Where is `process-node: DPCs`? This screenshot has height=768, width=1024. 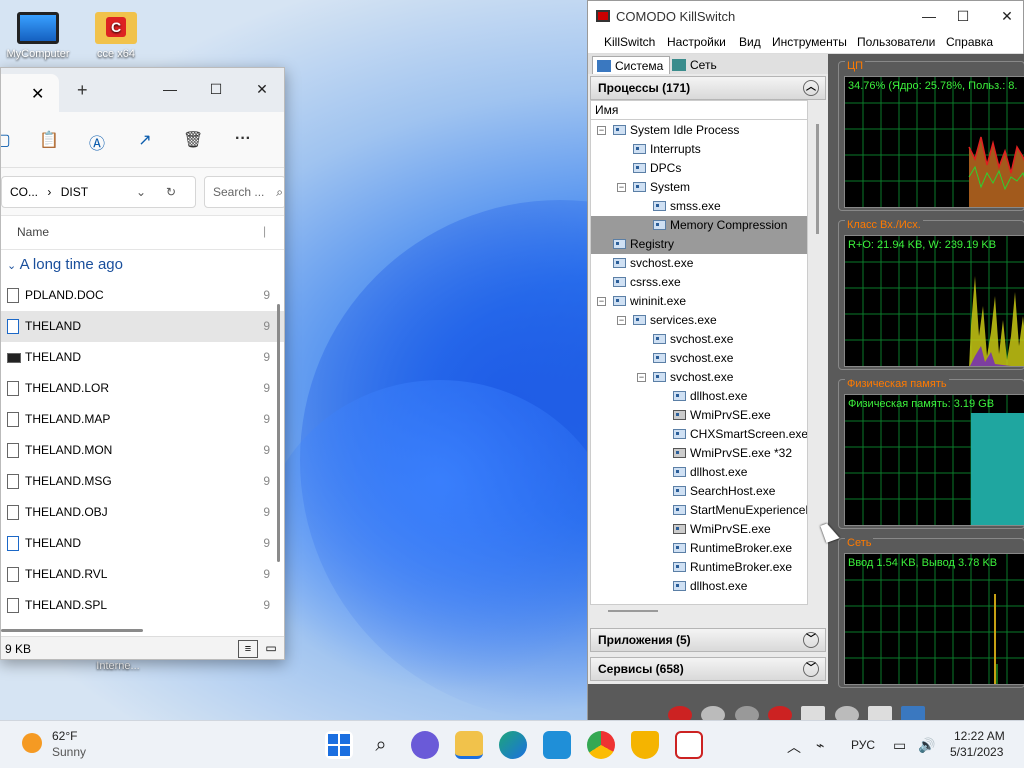 process-node: DPCs is located at coordinates (657, 168).